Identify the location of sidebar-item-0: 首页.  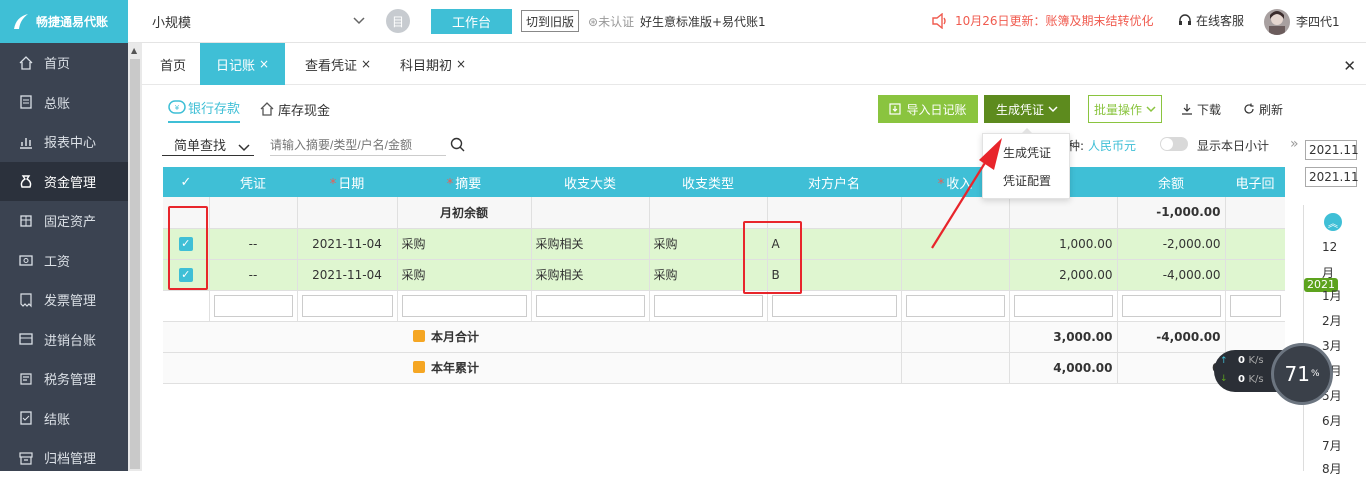
(64, 63).